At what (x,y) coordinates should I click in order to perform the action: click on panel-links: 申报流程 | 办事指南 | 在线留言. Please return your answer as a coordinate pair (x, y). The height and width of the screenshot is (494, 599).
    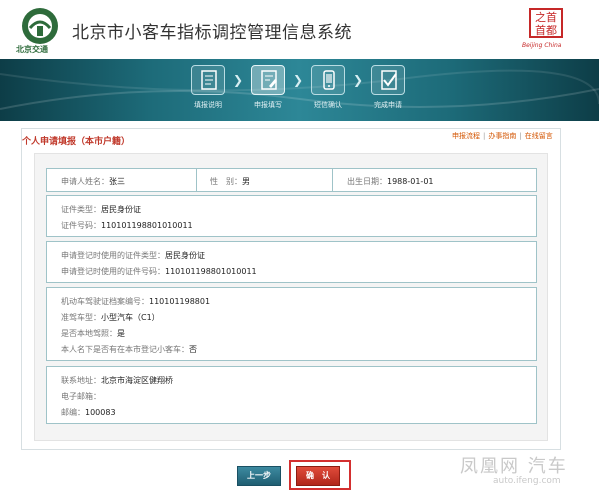
    Looking at the image, I should click on (502, 136).